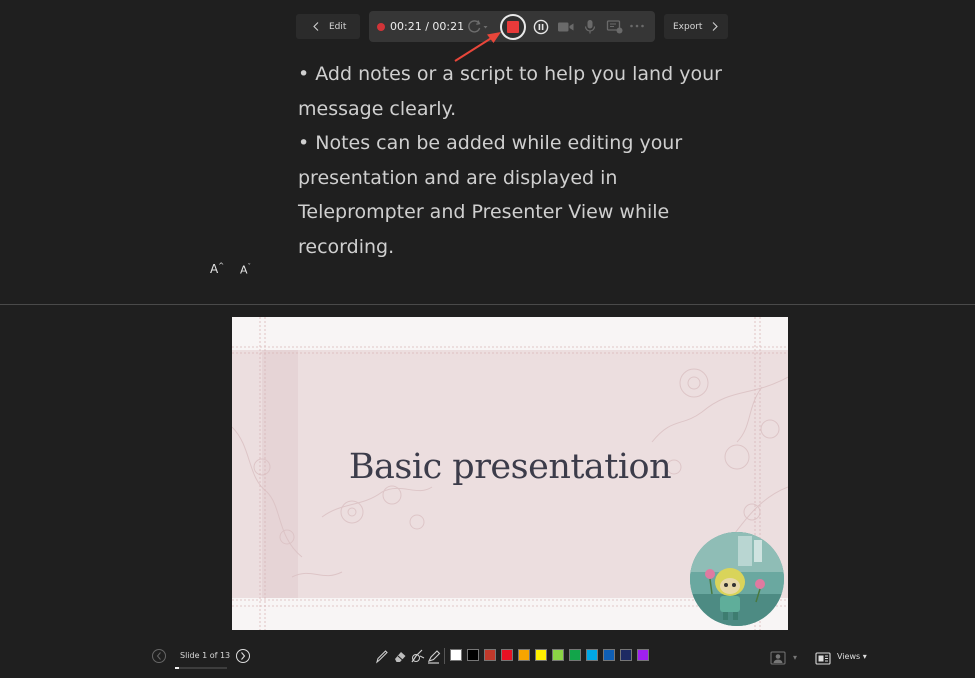  I want to click on toolbar-separator, so click(444, 656).